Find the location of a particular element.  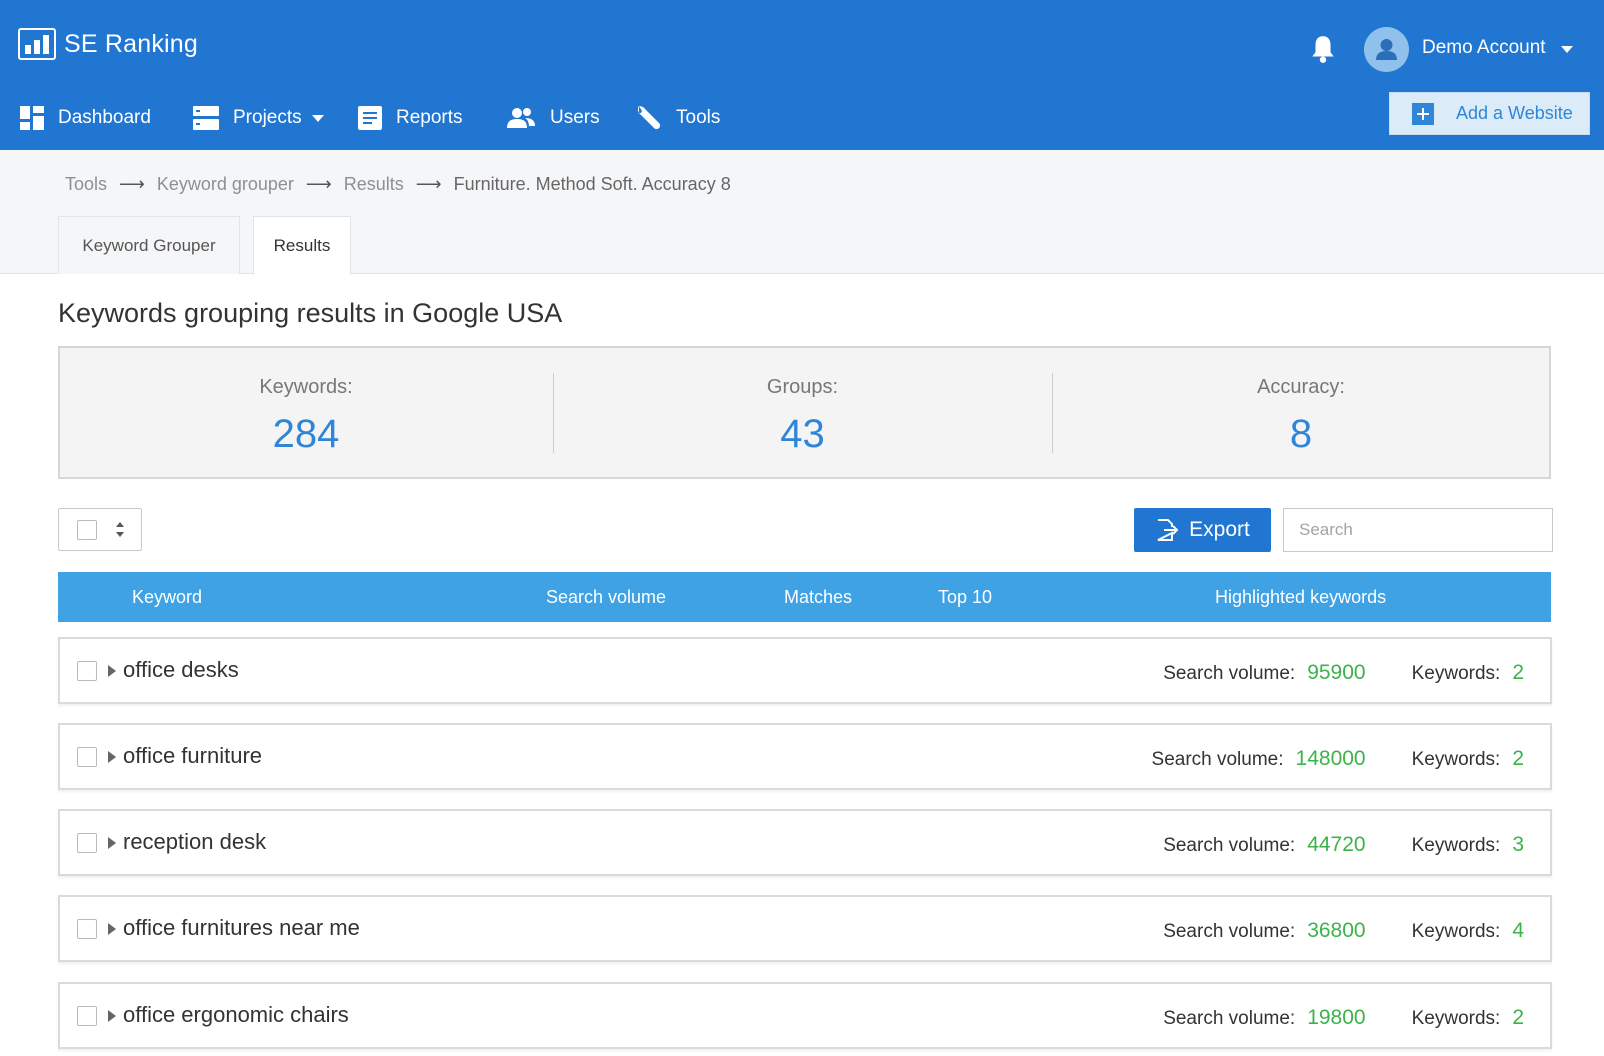

tab-results-label: Results is located at coordinates (302, 245).